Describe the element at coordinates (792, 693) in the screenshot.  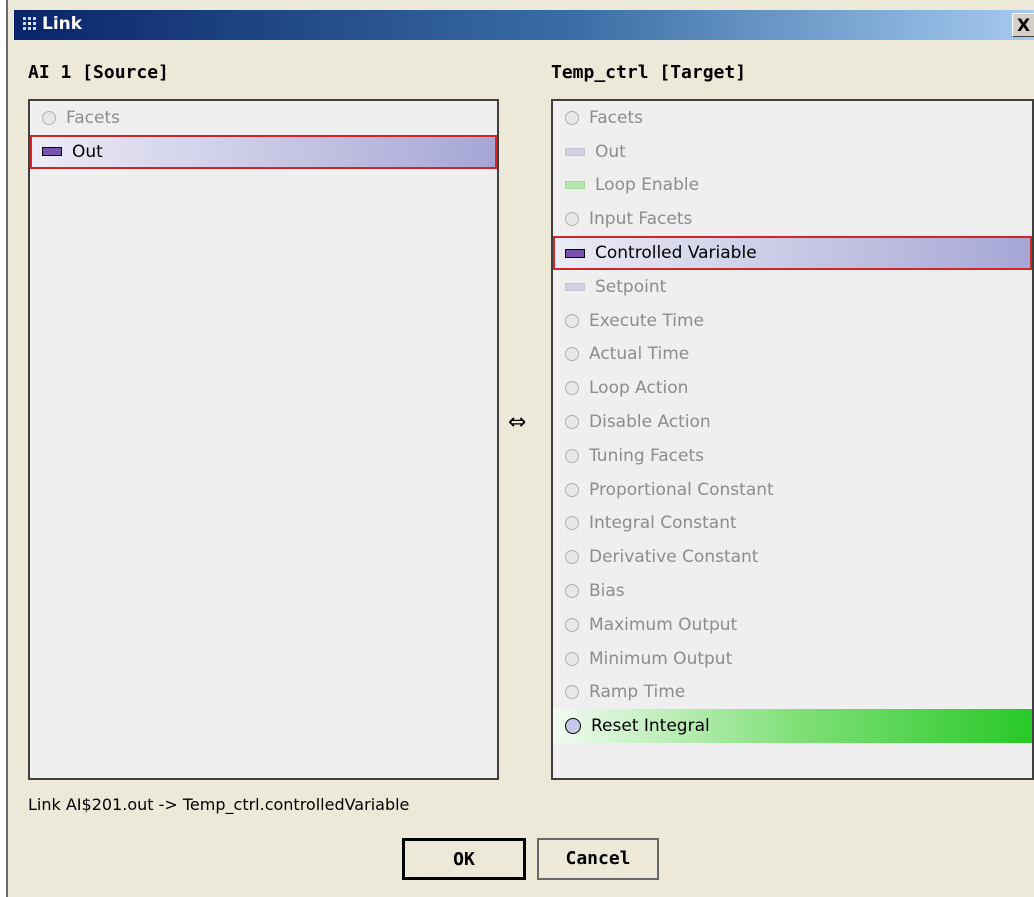
I see `target-slot-item: Ramp Time` at that location.